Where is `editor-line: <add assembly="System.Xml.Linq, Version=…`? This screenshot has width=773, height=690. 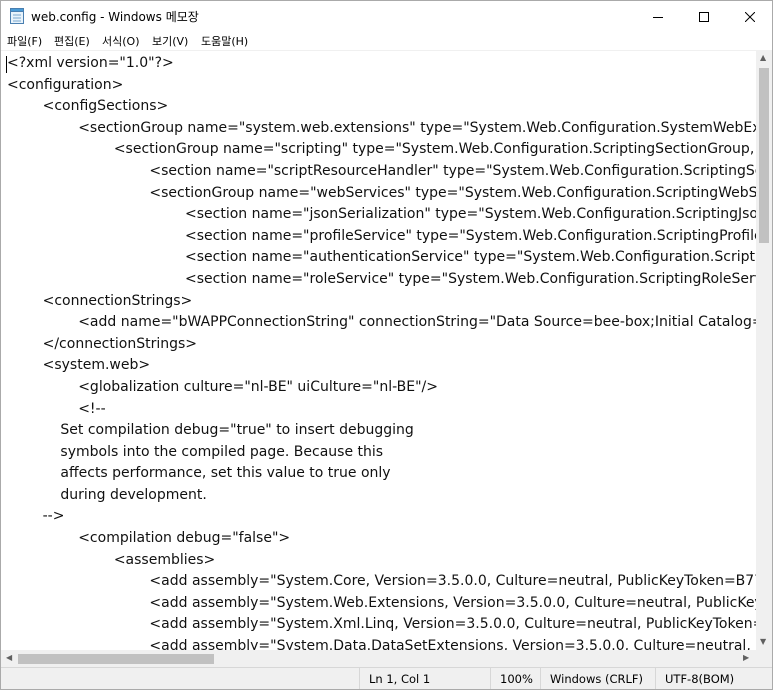
editor-line: <add assembly="System.Xml.Linq, Version=… is located at coordinates (381, 625).